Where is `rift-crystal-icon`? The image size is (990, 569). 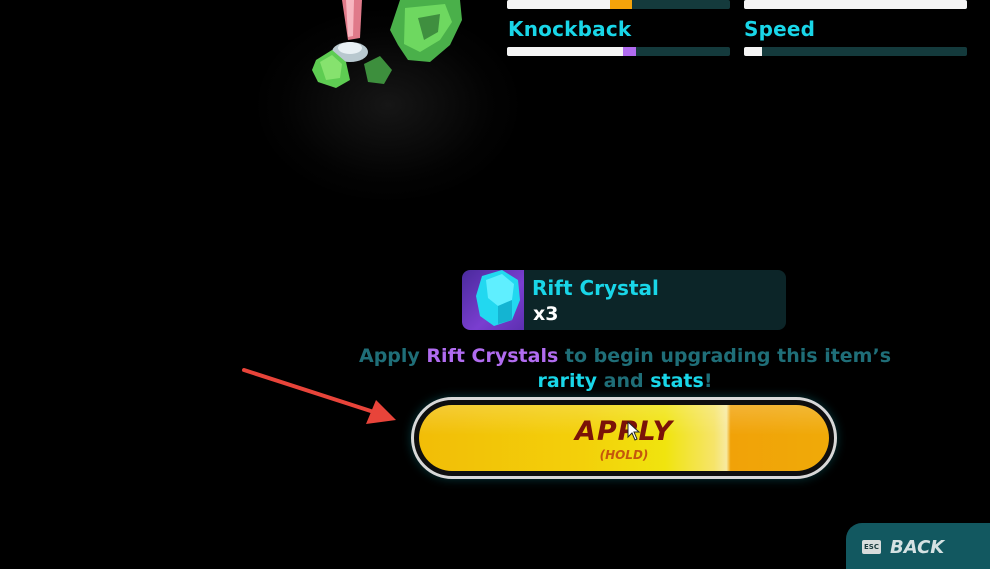 rift-crystal-icon is located at coordinates (498, 298).